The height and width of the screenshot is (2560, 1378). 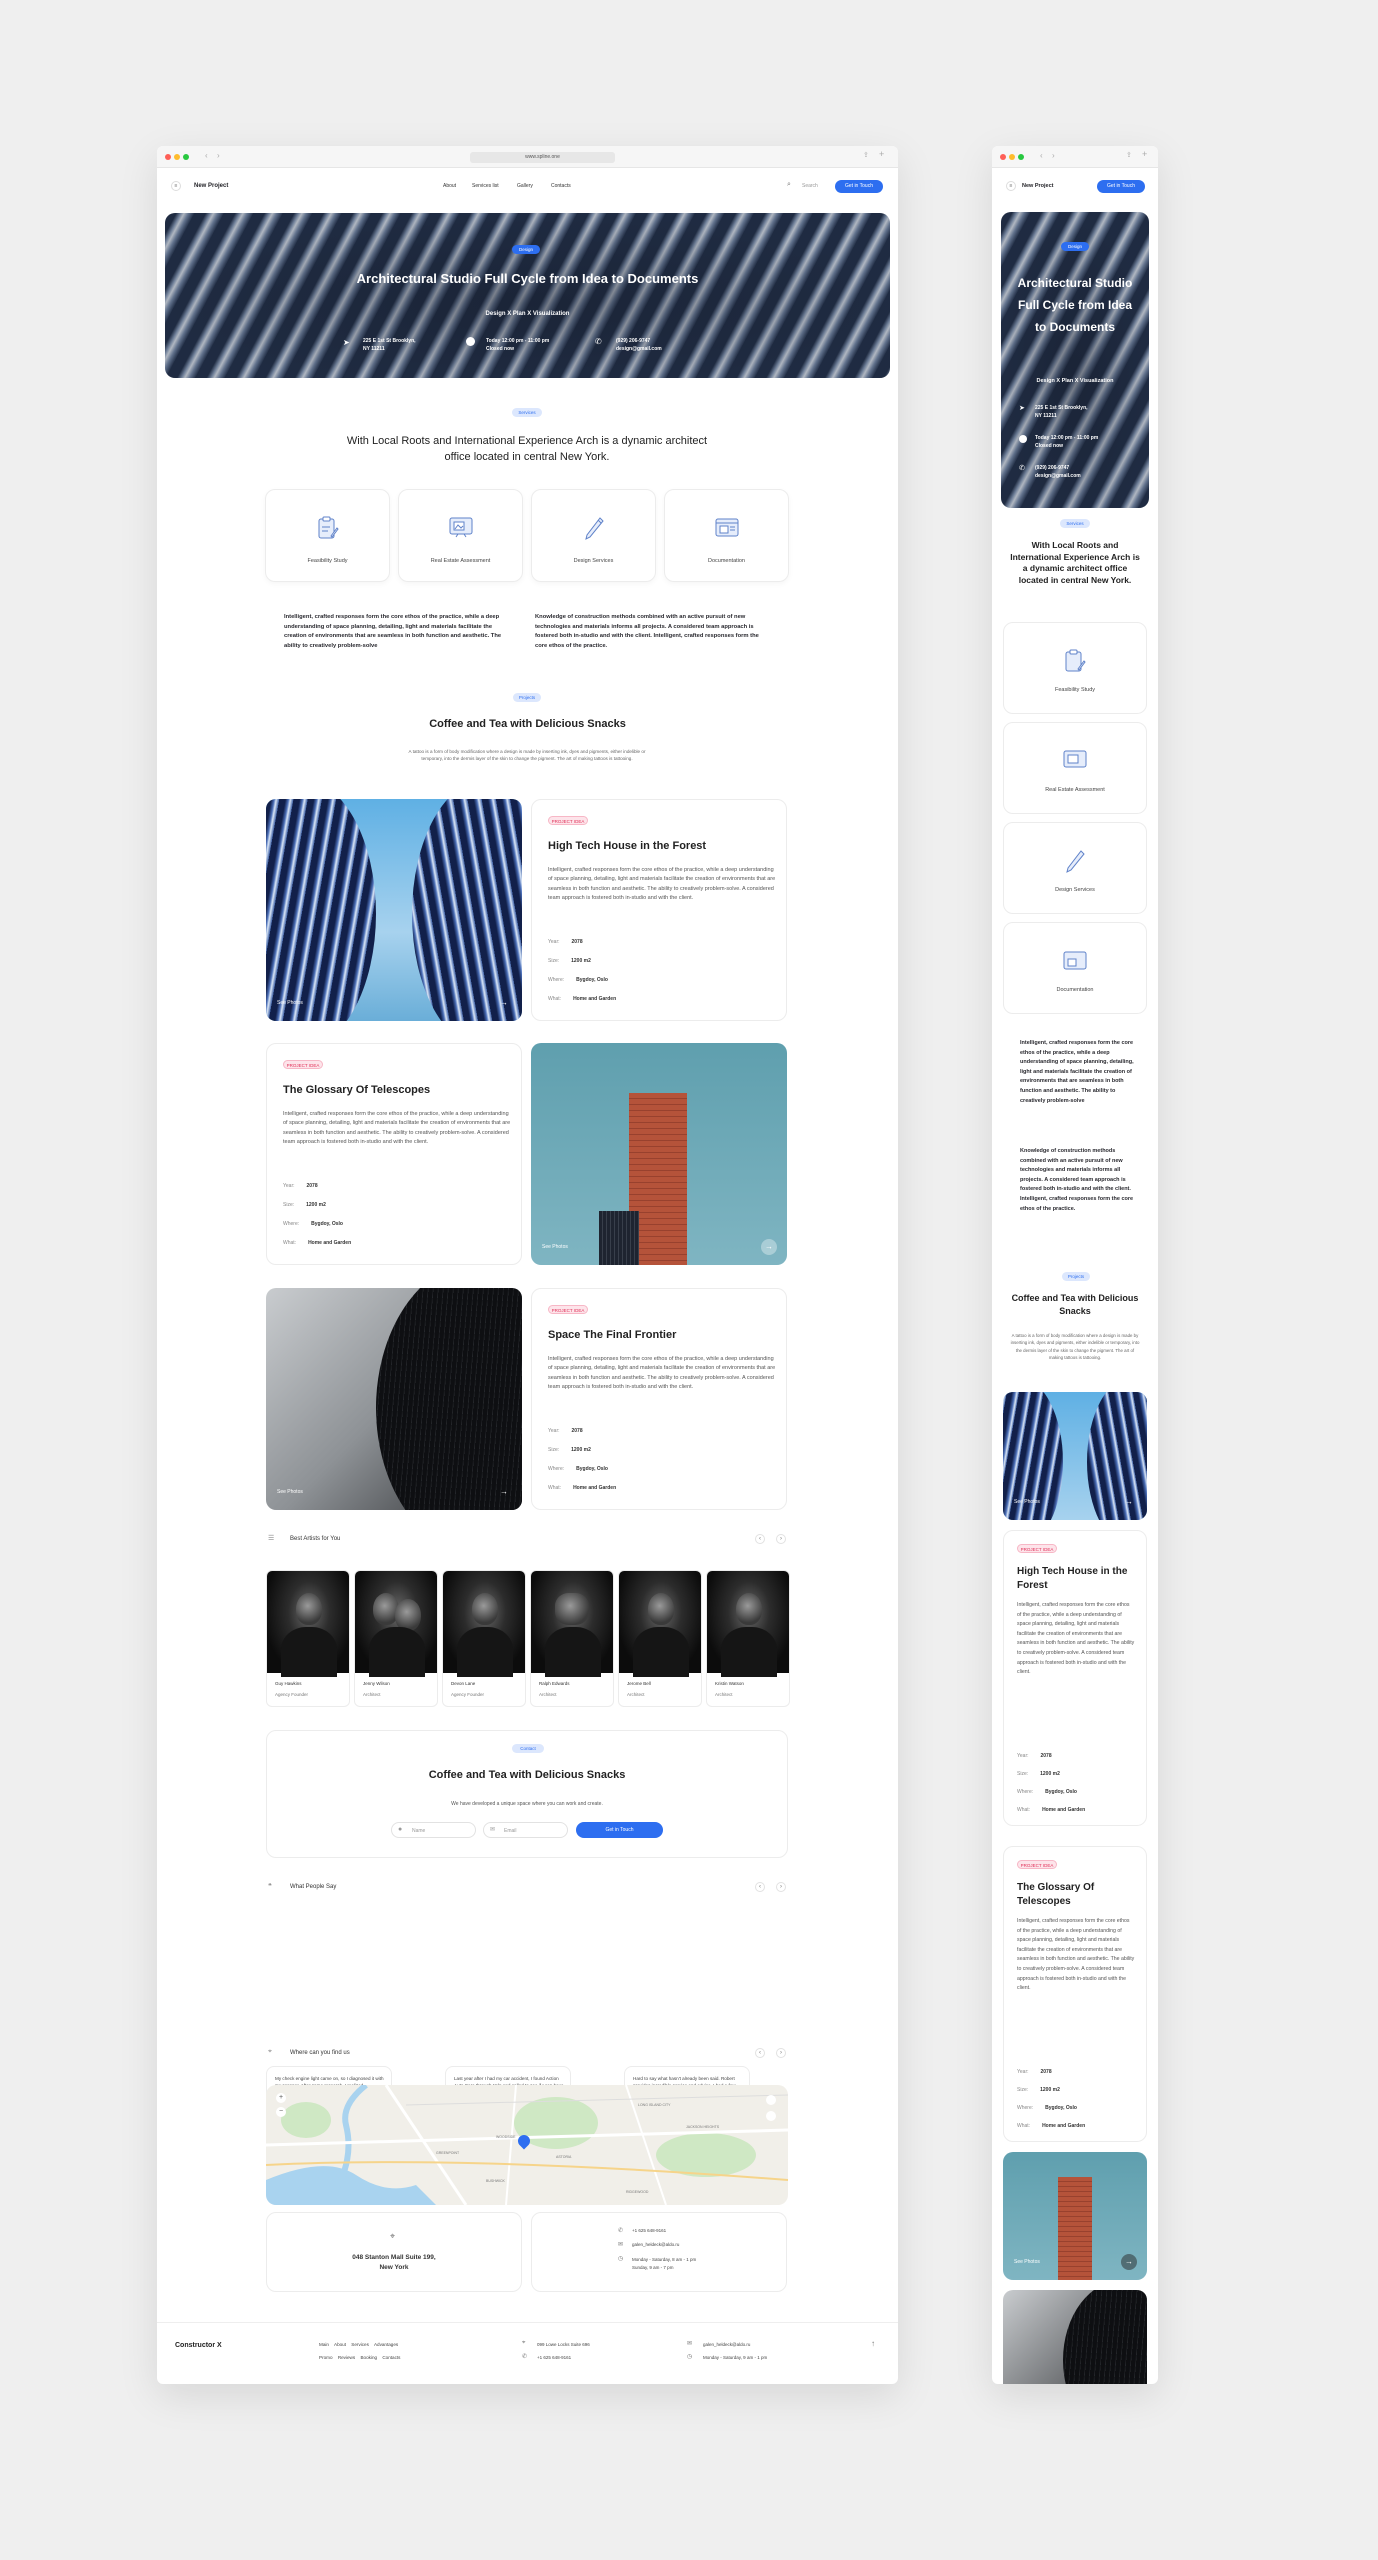 I want to click on footer-link-reviews: Reviews, so click(x=346, y=2357).